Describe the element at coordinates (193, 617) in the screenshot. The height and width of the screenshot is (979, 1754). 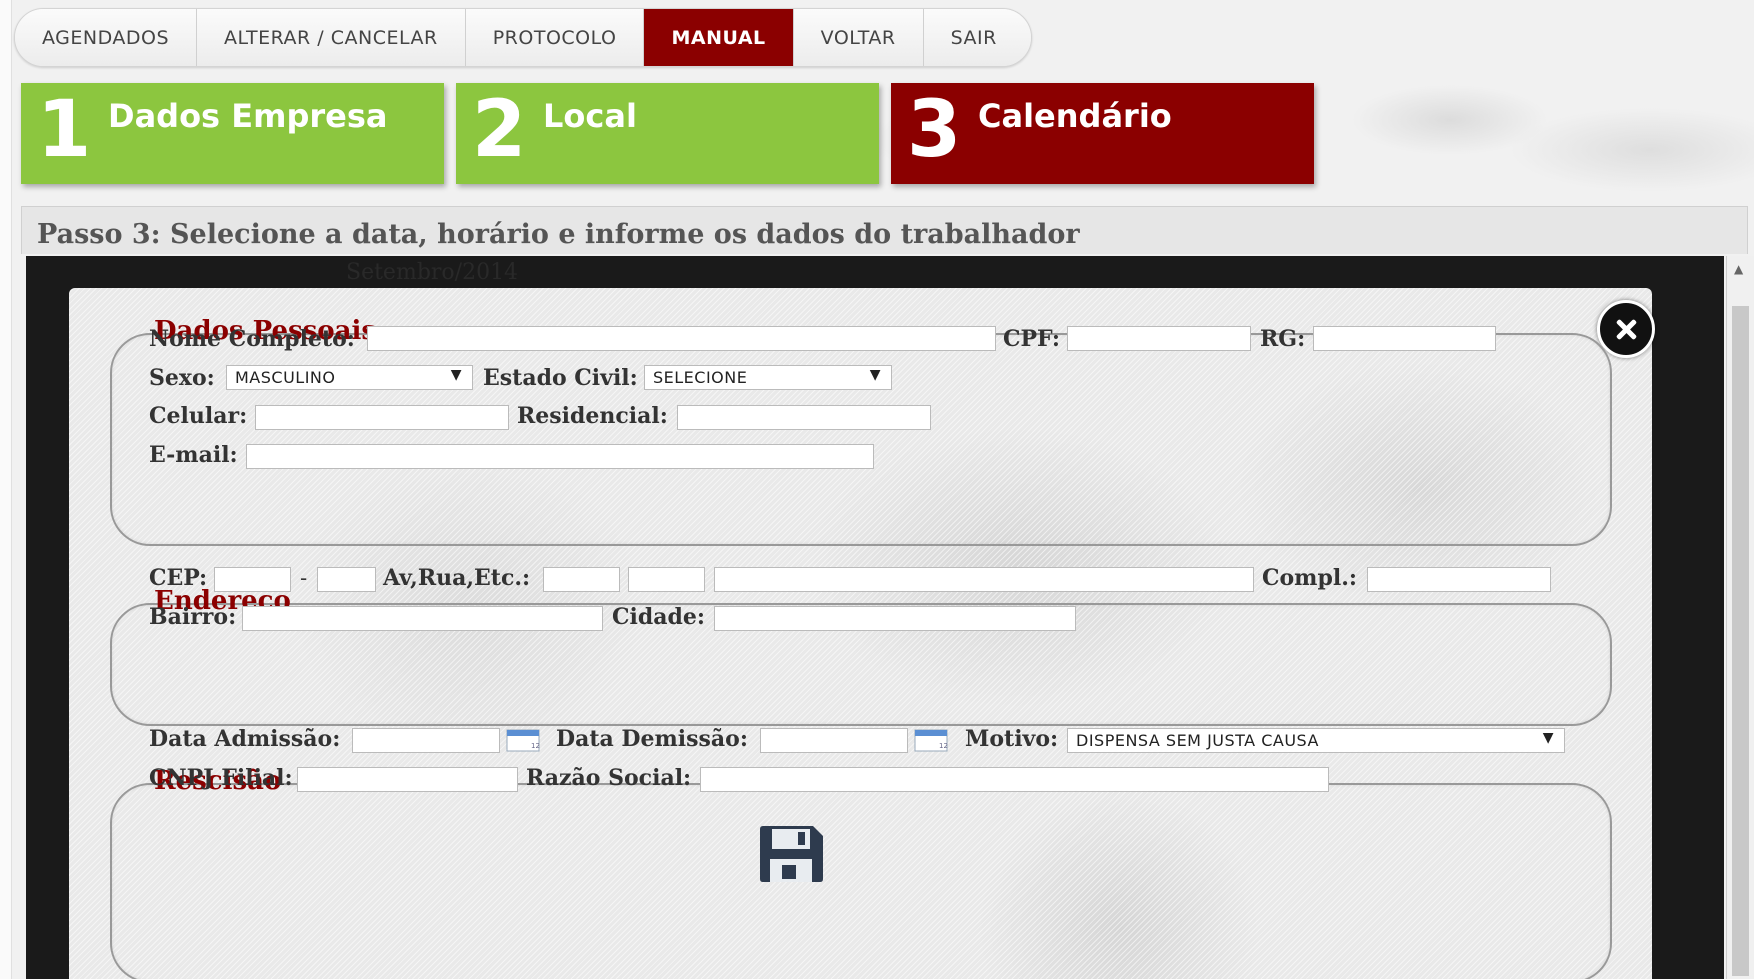
I see `bairro-label: Bairro:` at that location.